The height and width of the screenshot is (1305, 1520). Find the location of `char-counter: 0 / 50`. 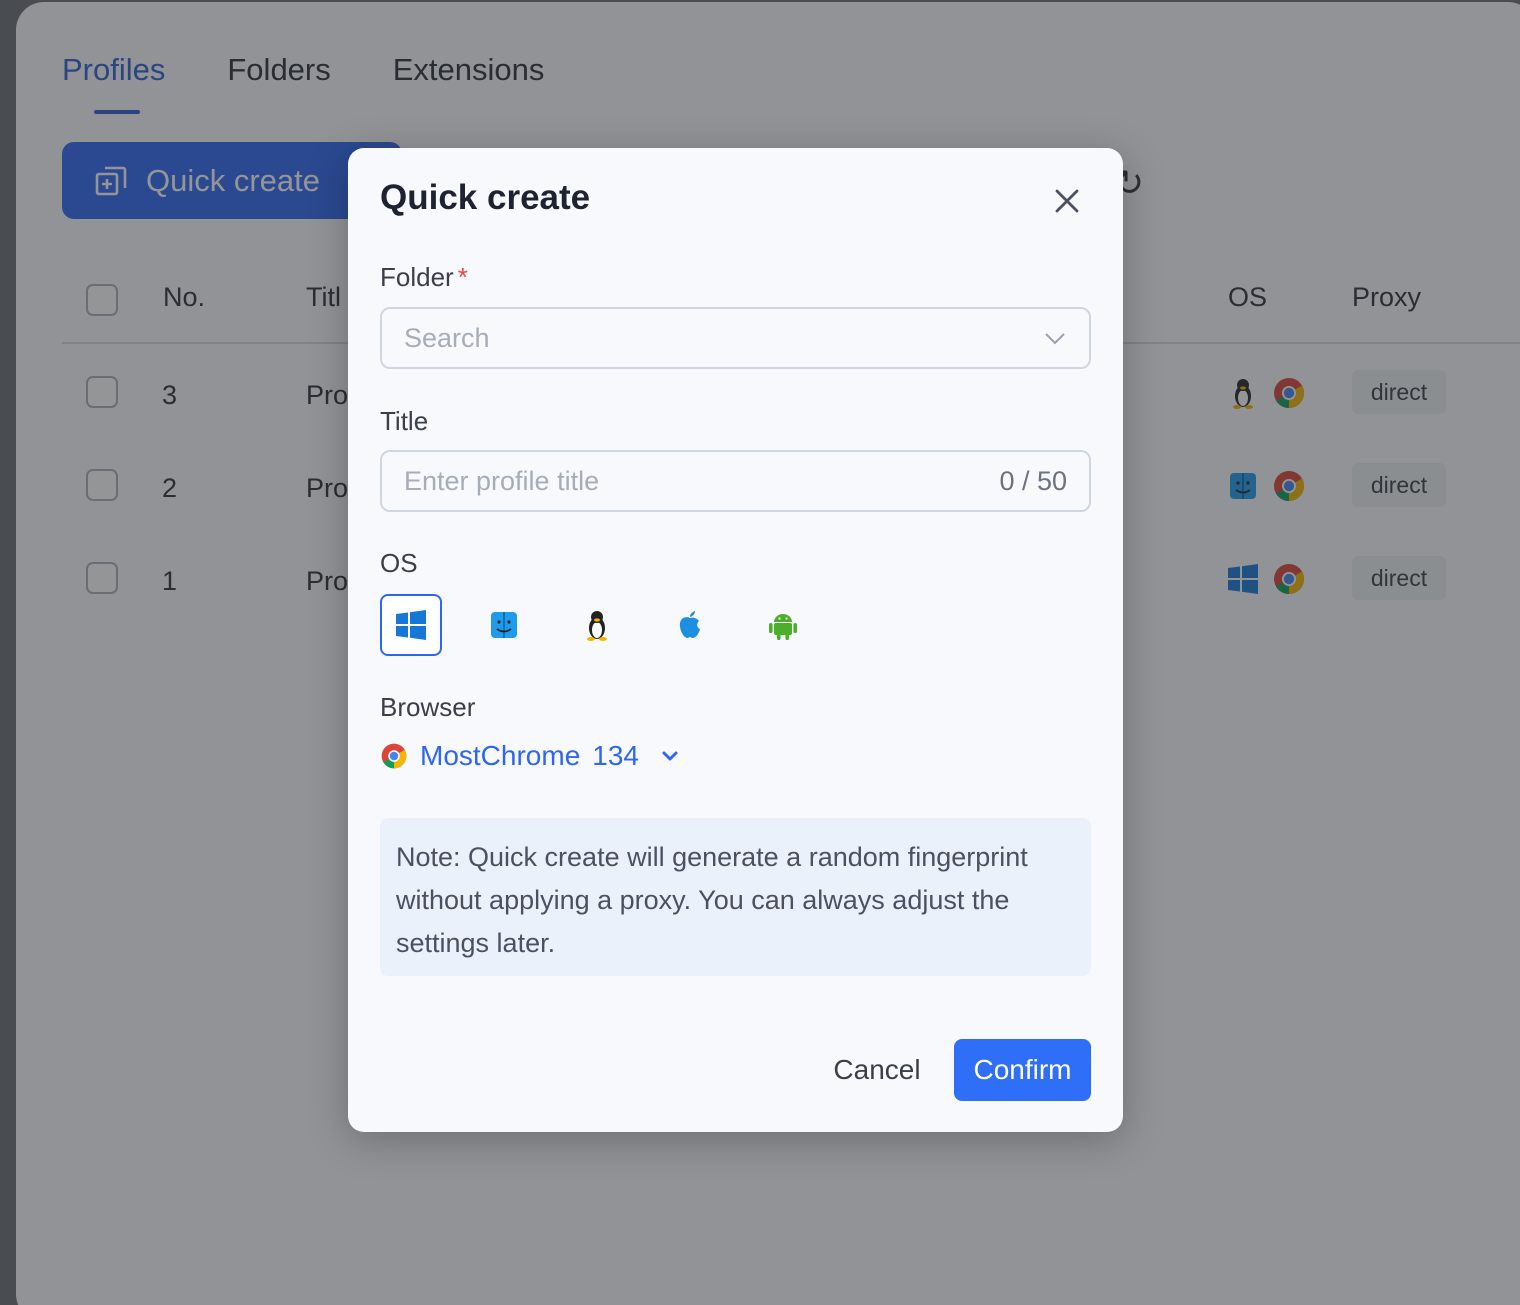

char-counter: 0 / 50 is located at coordinates (1033, 480).